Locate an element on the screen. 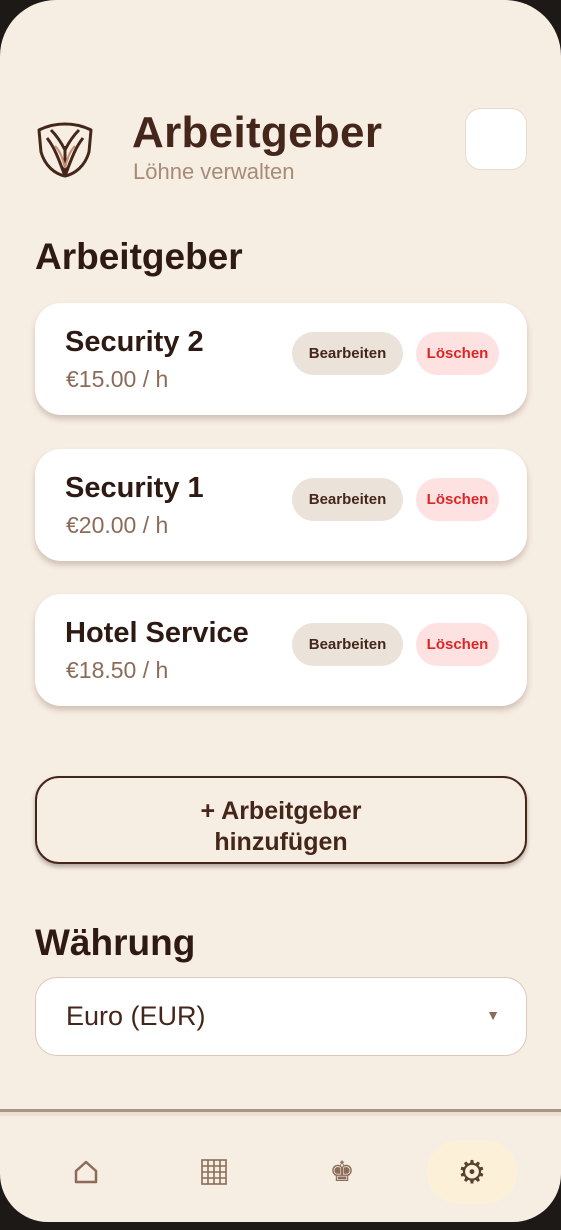 Image resolution: width=561 pixels, height=1230 pixels. crown-icon: ♚ is located at coordinates (342, 1171).